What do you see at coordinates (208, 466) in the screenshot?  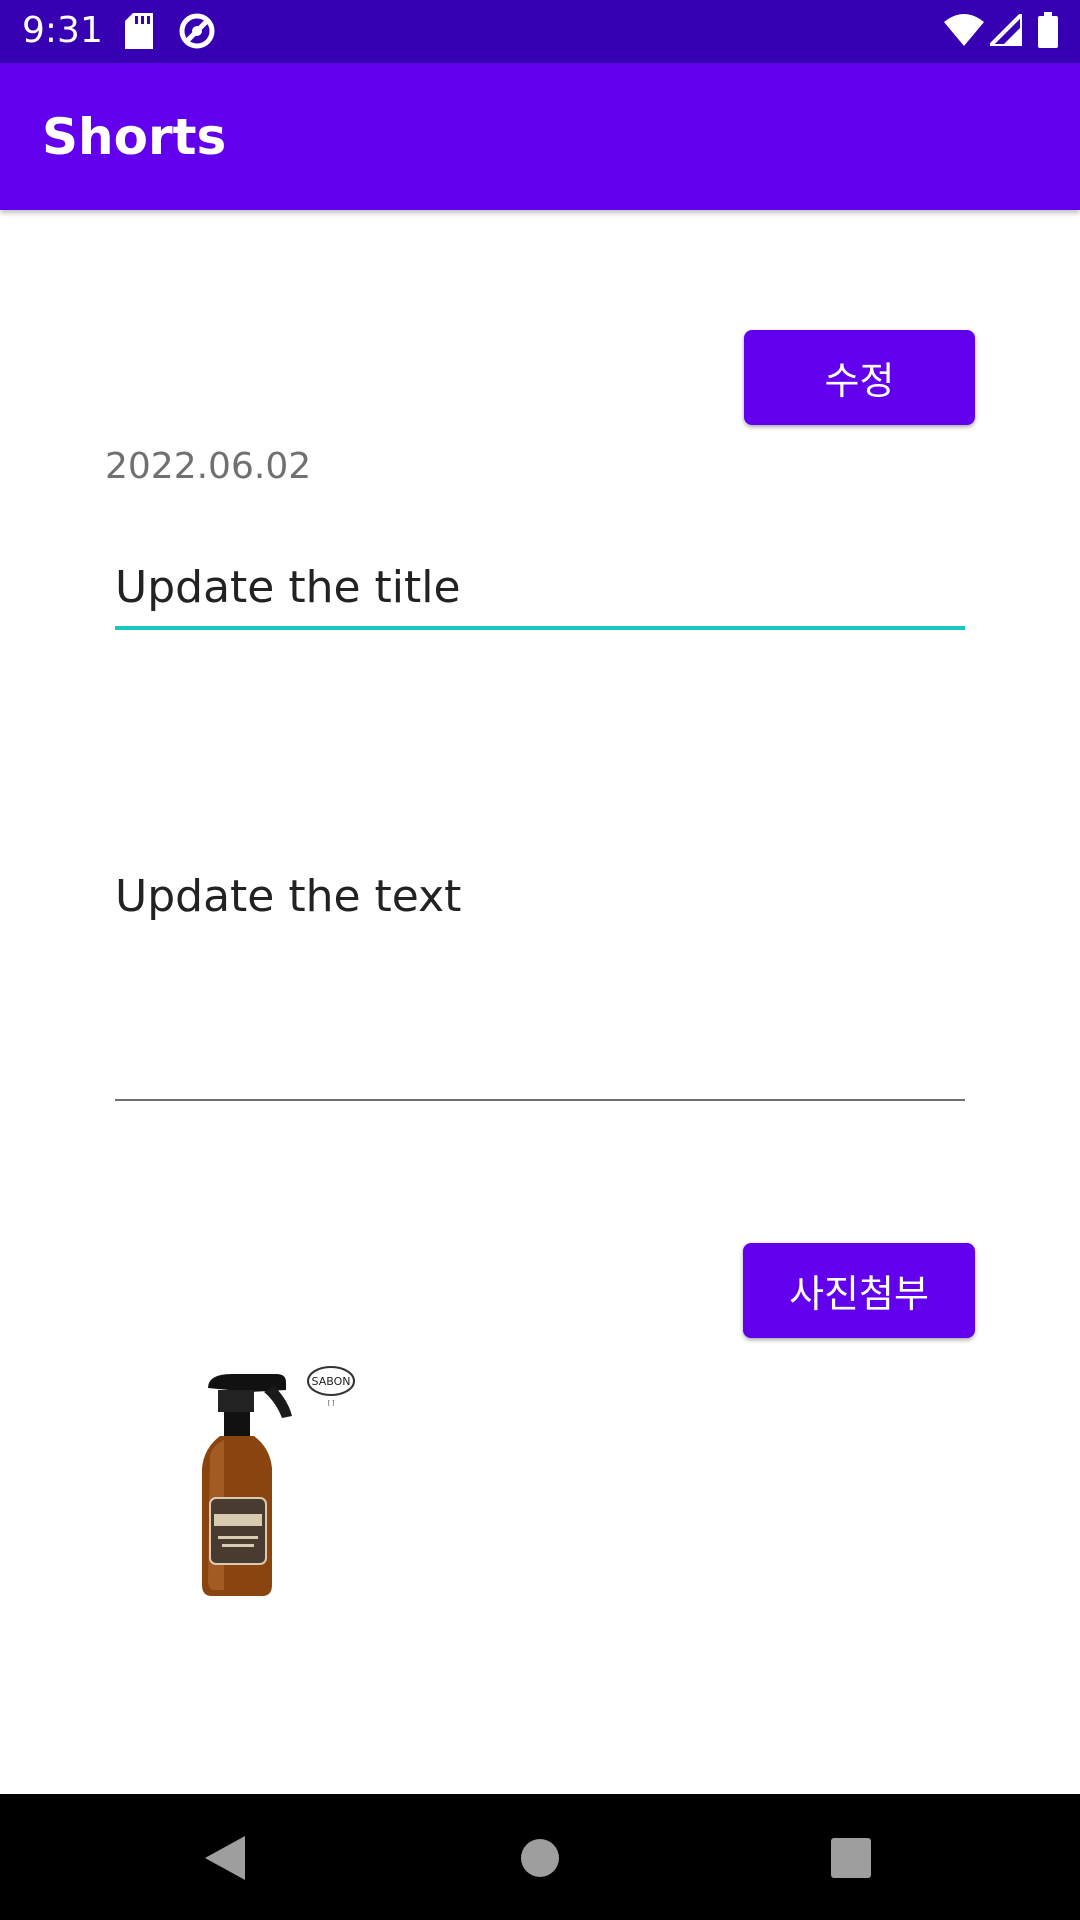 I see `date-label: 2022.06.02` at bounding box center [208, 466].